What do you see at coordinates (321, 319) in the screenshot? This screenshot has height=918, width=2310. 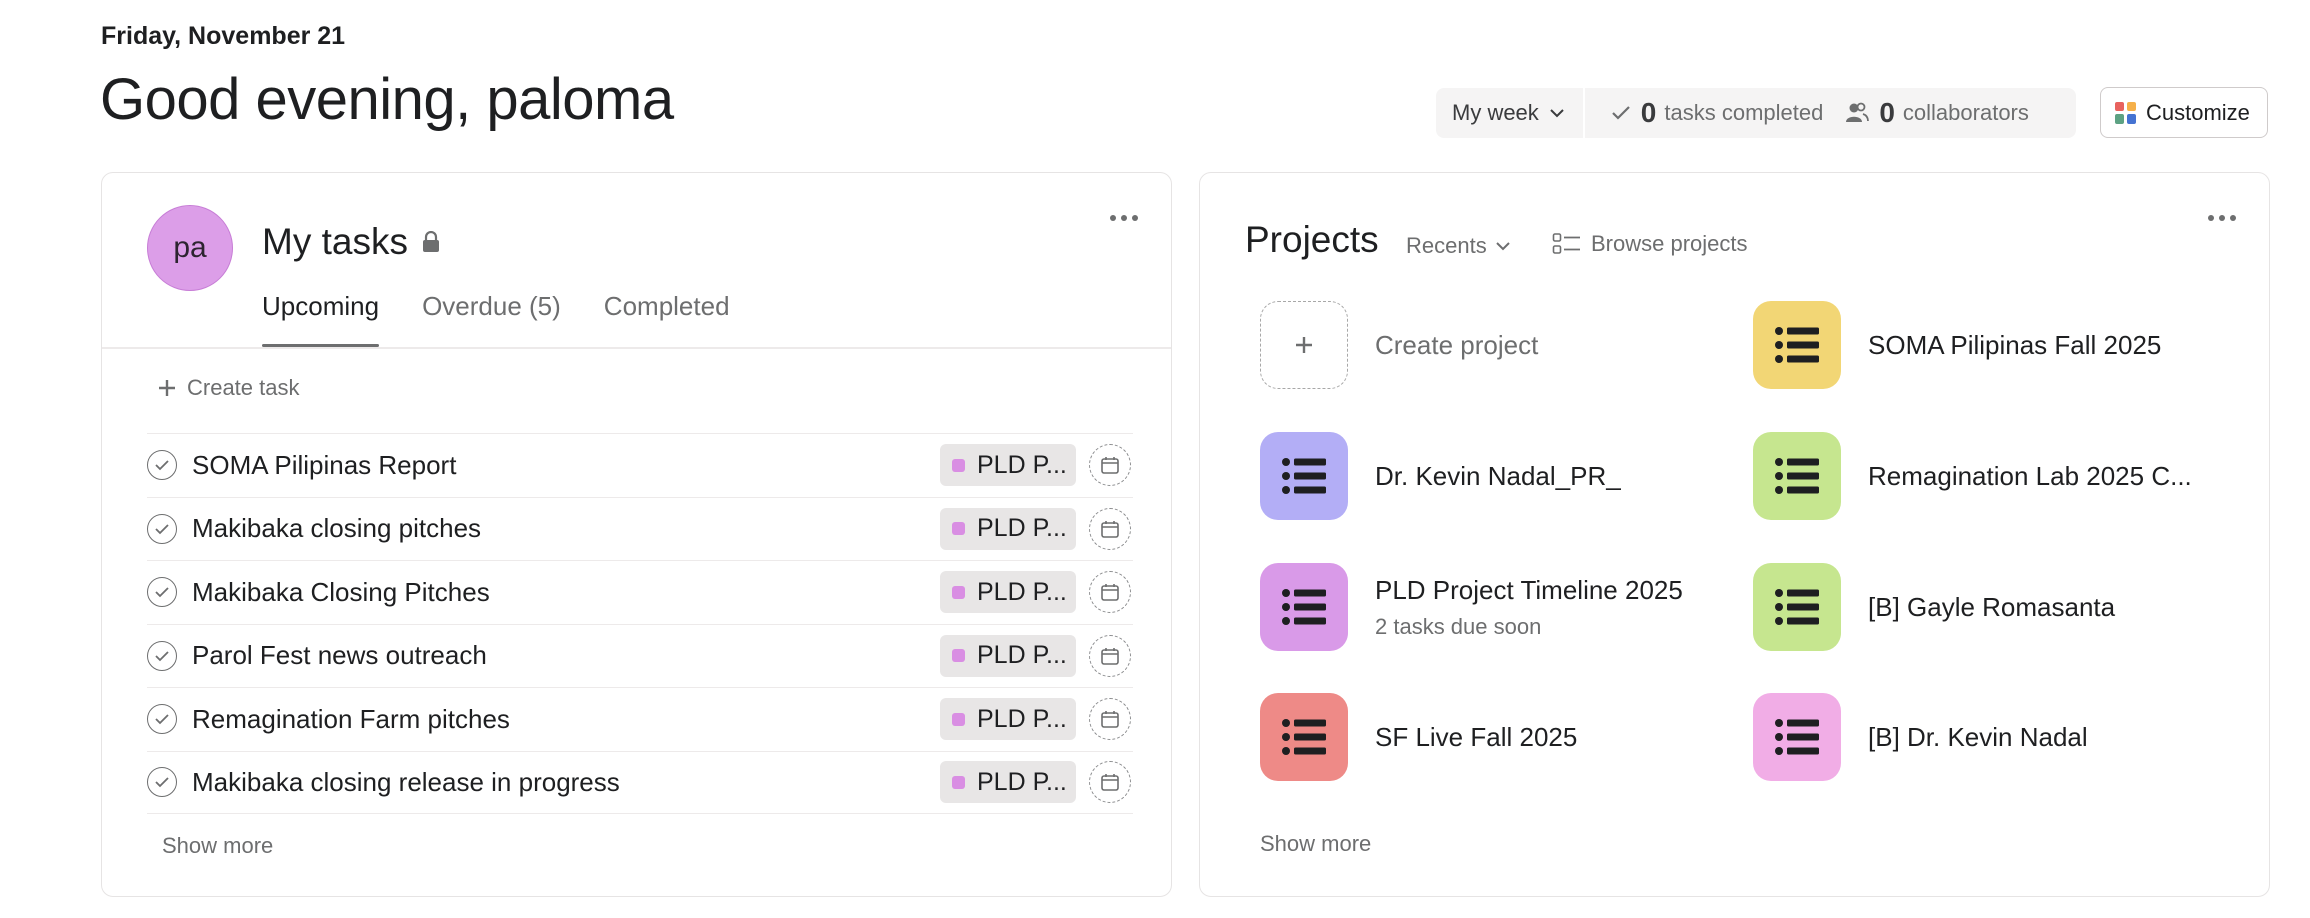 I see `tab-upcoming: Upcoming` at bounding box center [321, 319].